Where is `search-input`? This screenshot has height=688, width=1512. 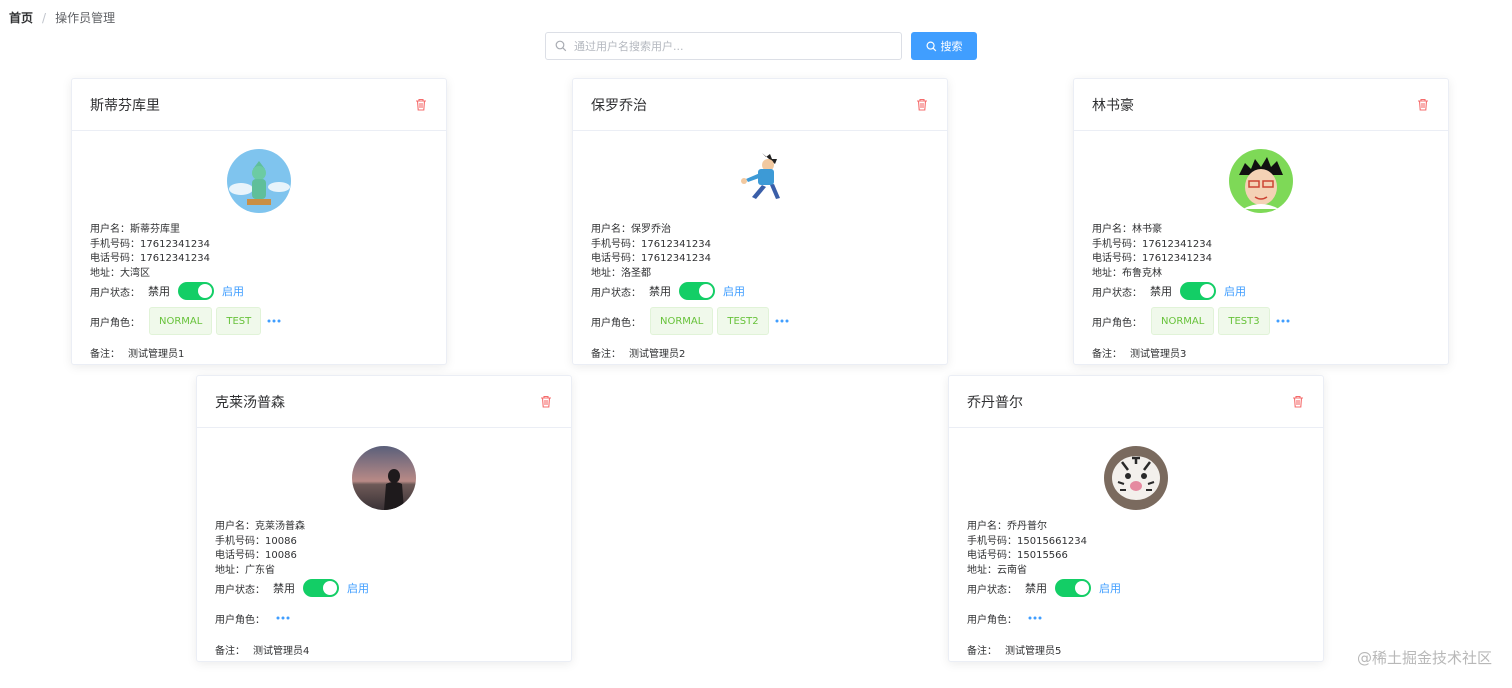 search-input is located at coordinates (724, 46).